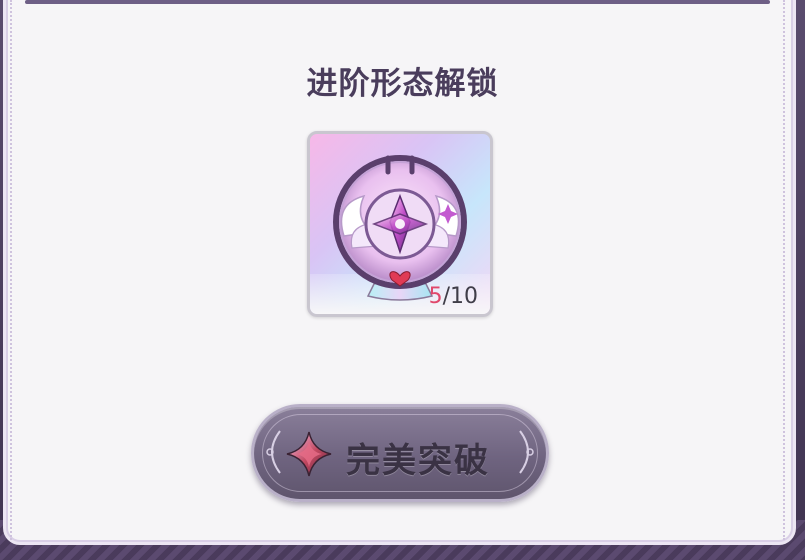 Image resolution: width=805 pixels, height=560 pixels. Describe the element at coordinates (309, 454) in the screenshot. I see `star-gem-icon` at that location.